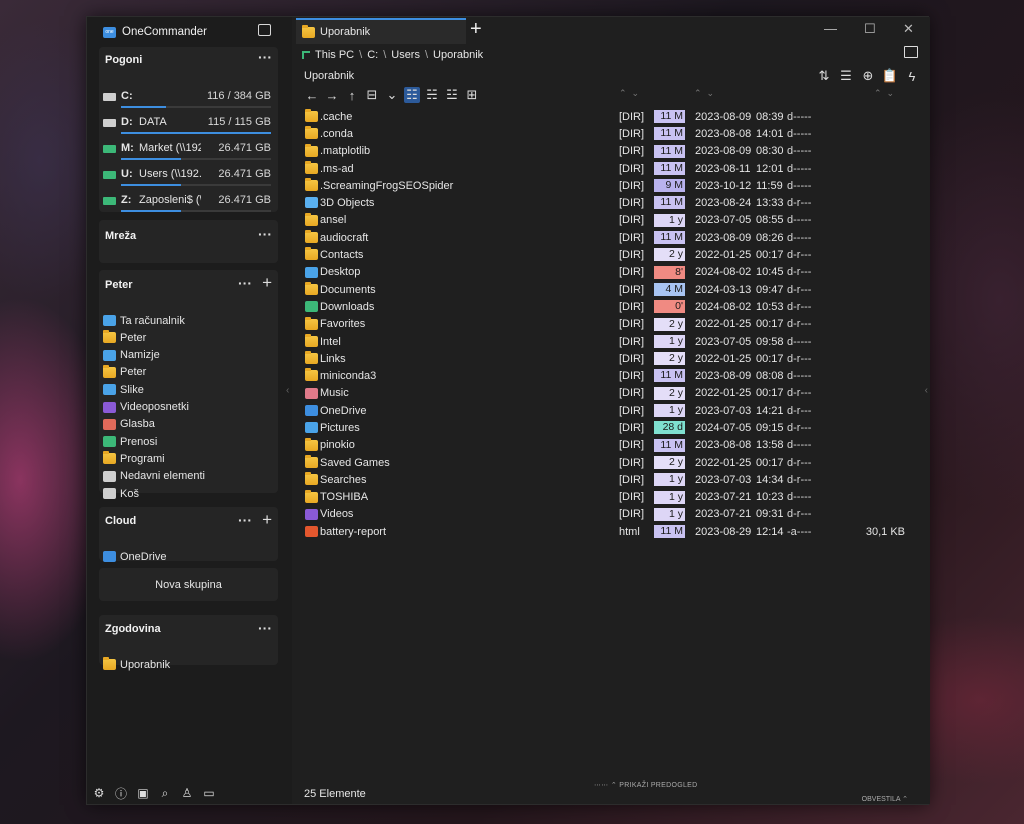 The image size is (1024, 824). What do you see at coordinates (609, 306) in the screenshot?
I see `file-row: Downloads [DIR] 0' 2024-08-02 10:53 d-r---` at bounding box center [609, 306].